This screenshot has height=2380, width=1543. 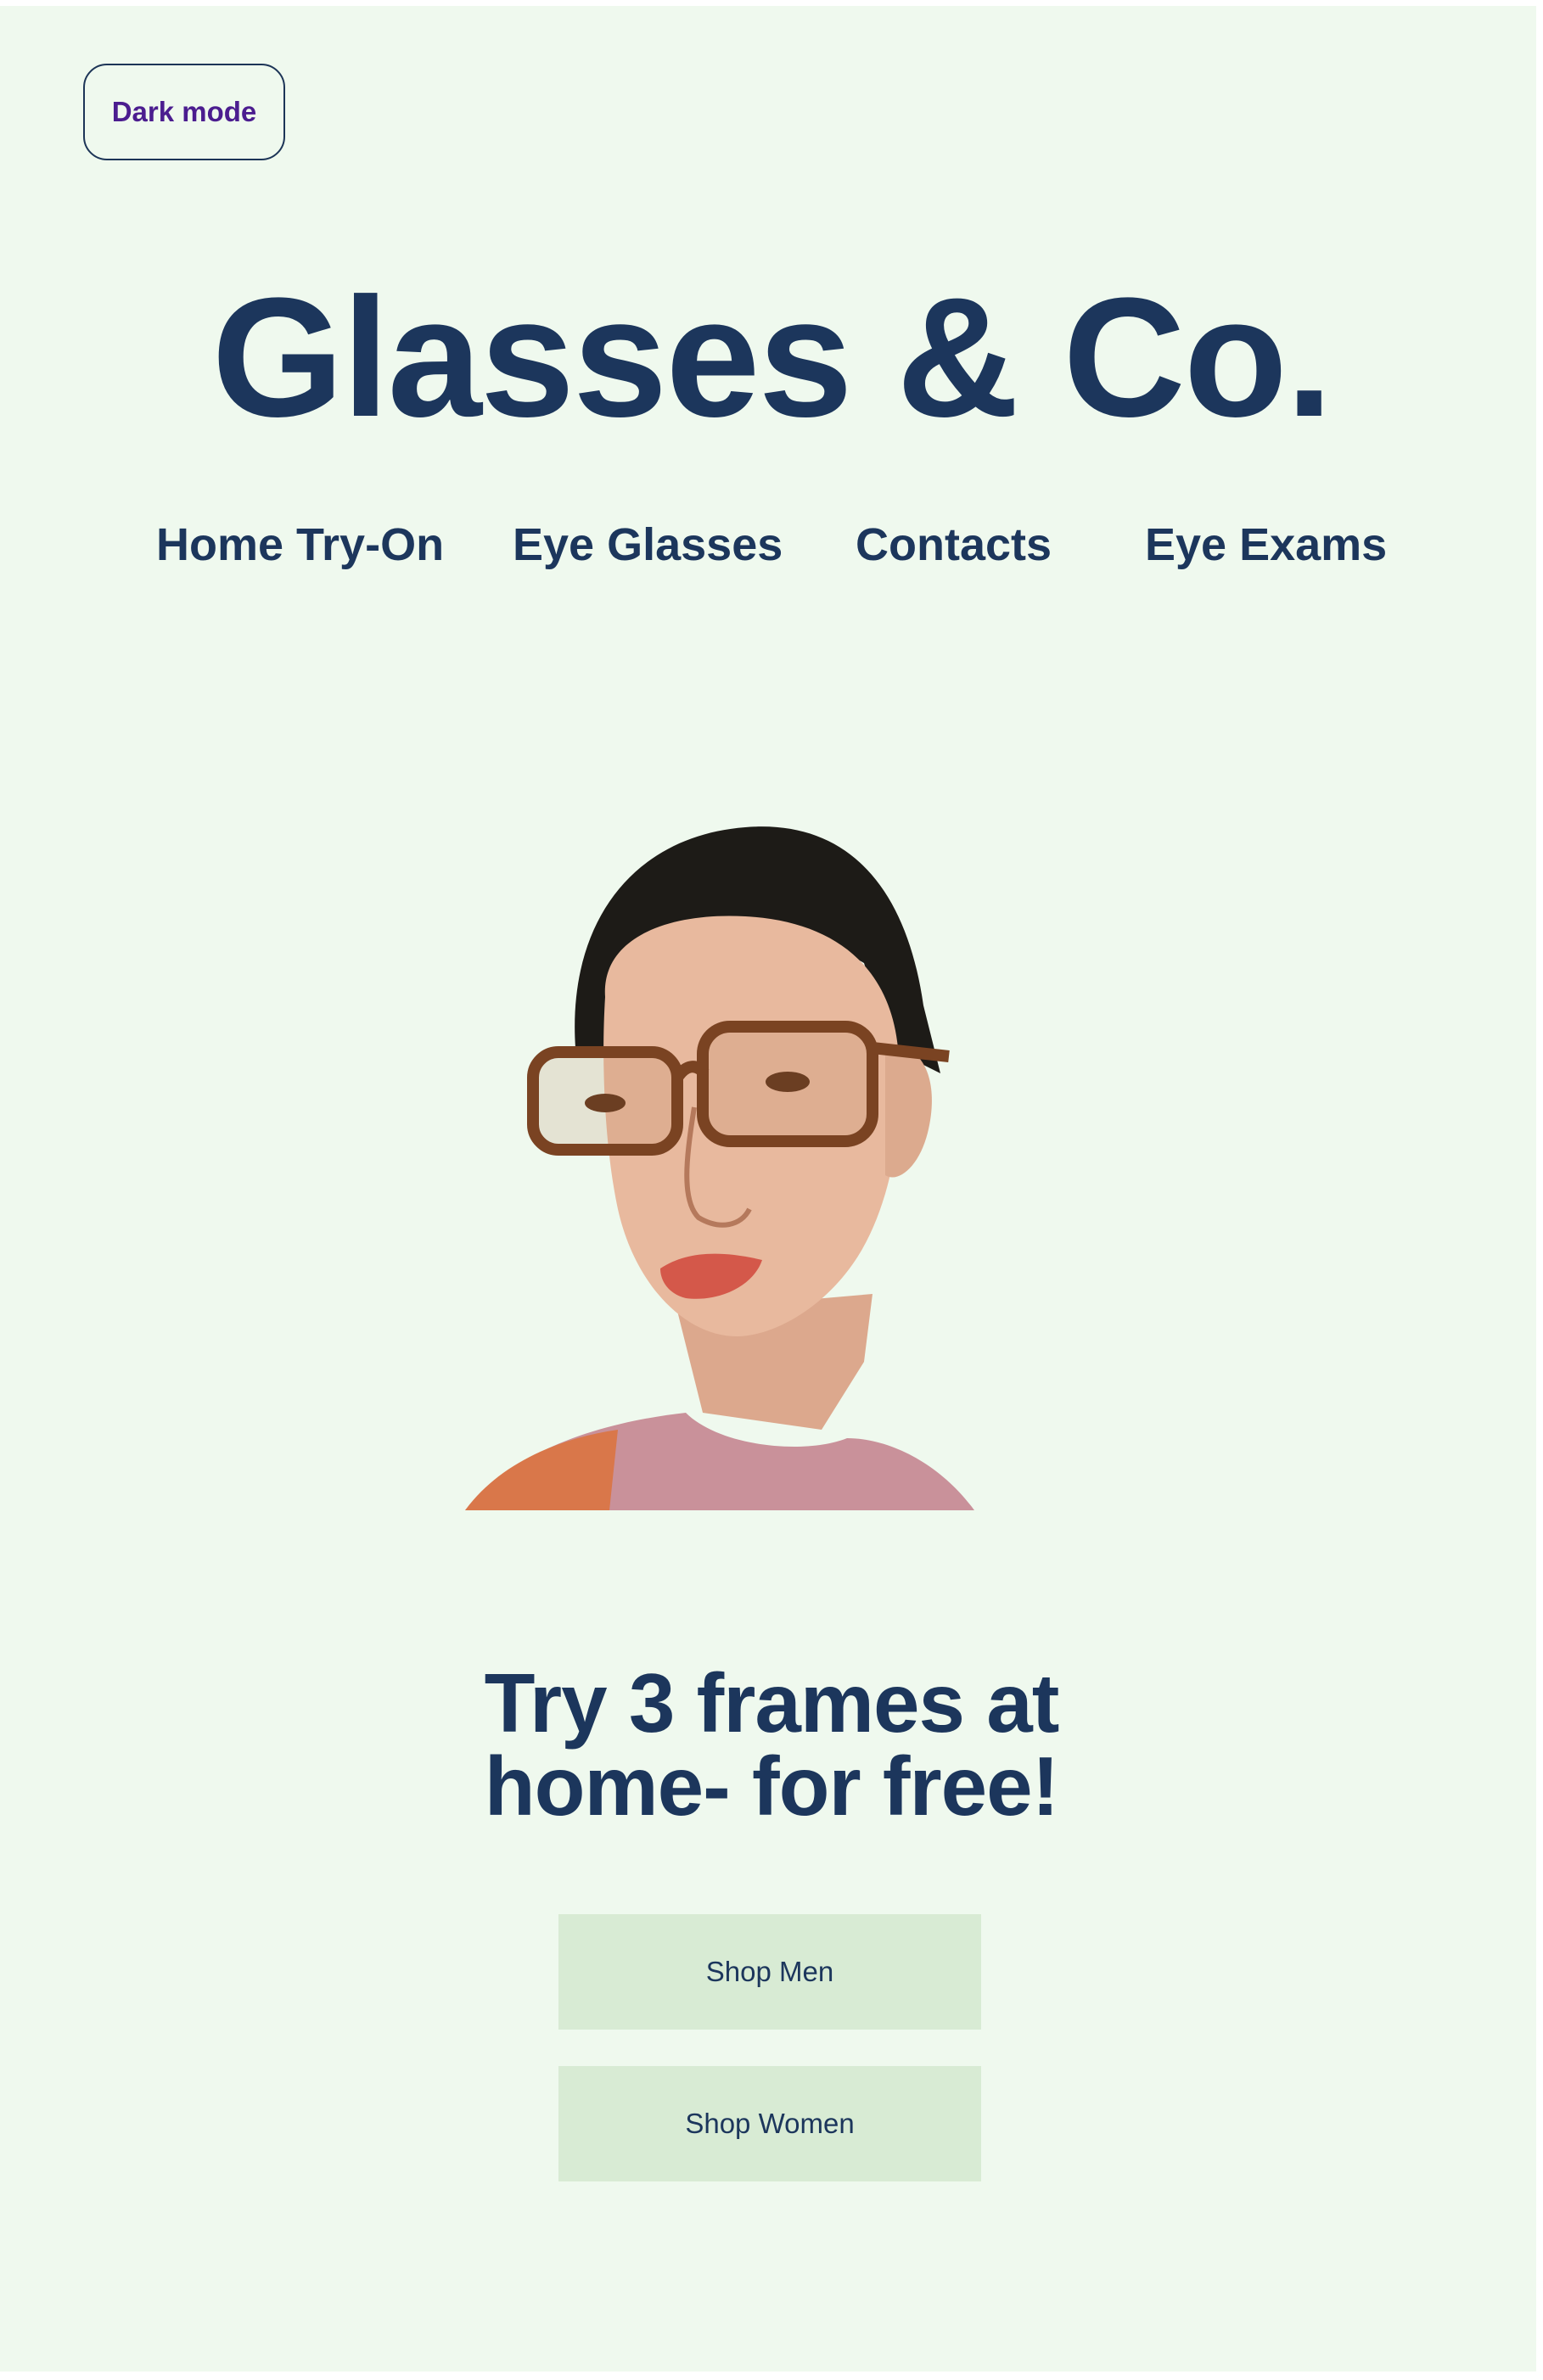 I want to click on hero-headline: Try 3 frames at home- for free!, so click(x=771, y=1745).